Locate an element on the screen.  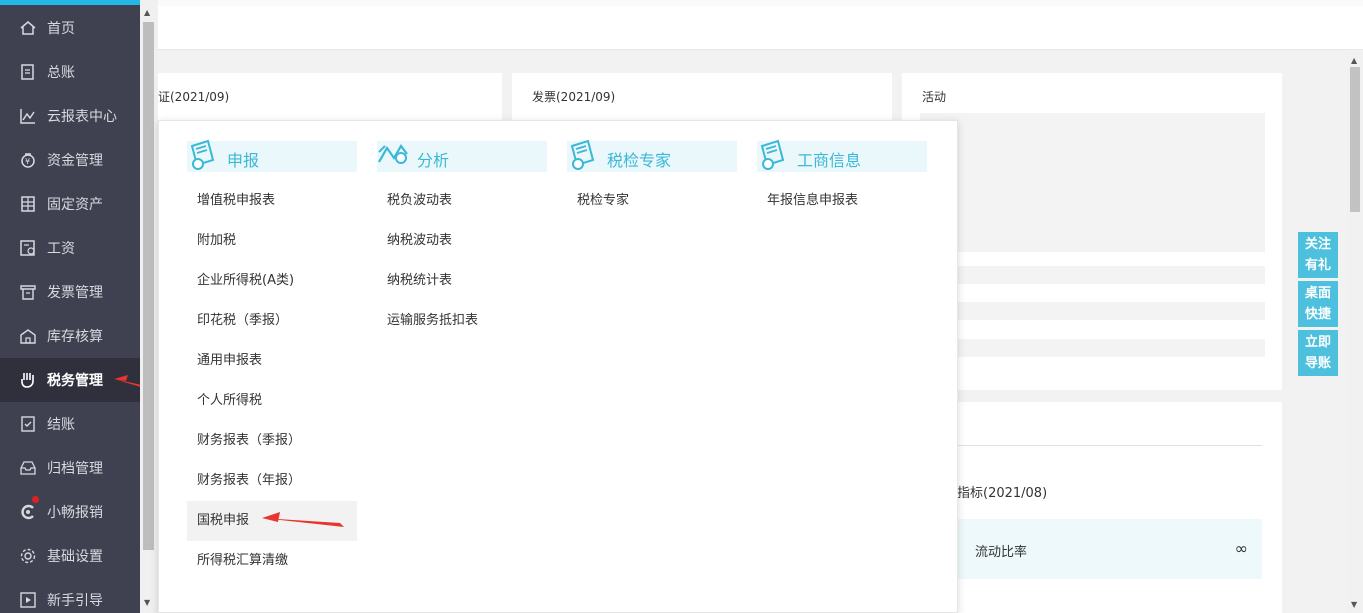
activity-card-title: 活动 is located at coordinates (934, 97).